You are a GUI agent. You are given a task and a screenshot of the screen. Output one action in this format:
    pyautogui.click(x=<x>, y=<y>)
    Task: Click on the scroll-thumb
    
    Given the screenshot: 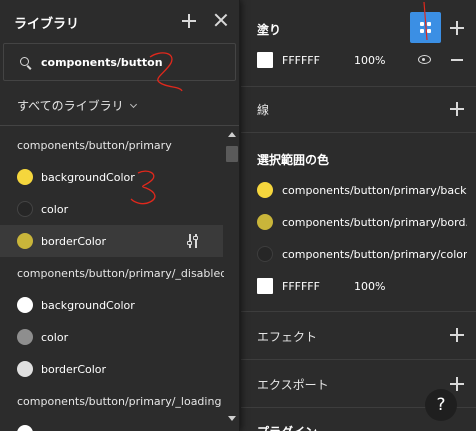 What is the action you would take?
    pyautogui.click(x=232, y=154)
    